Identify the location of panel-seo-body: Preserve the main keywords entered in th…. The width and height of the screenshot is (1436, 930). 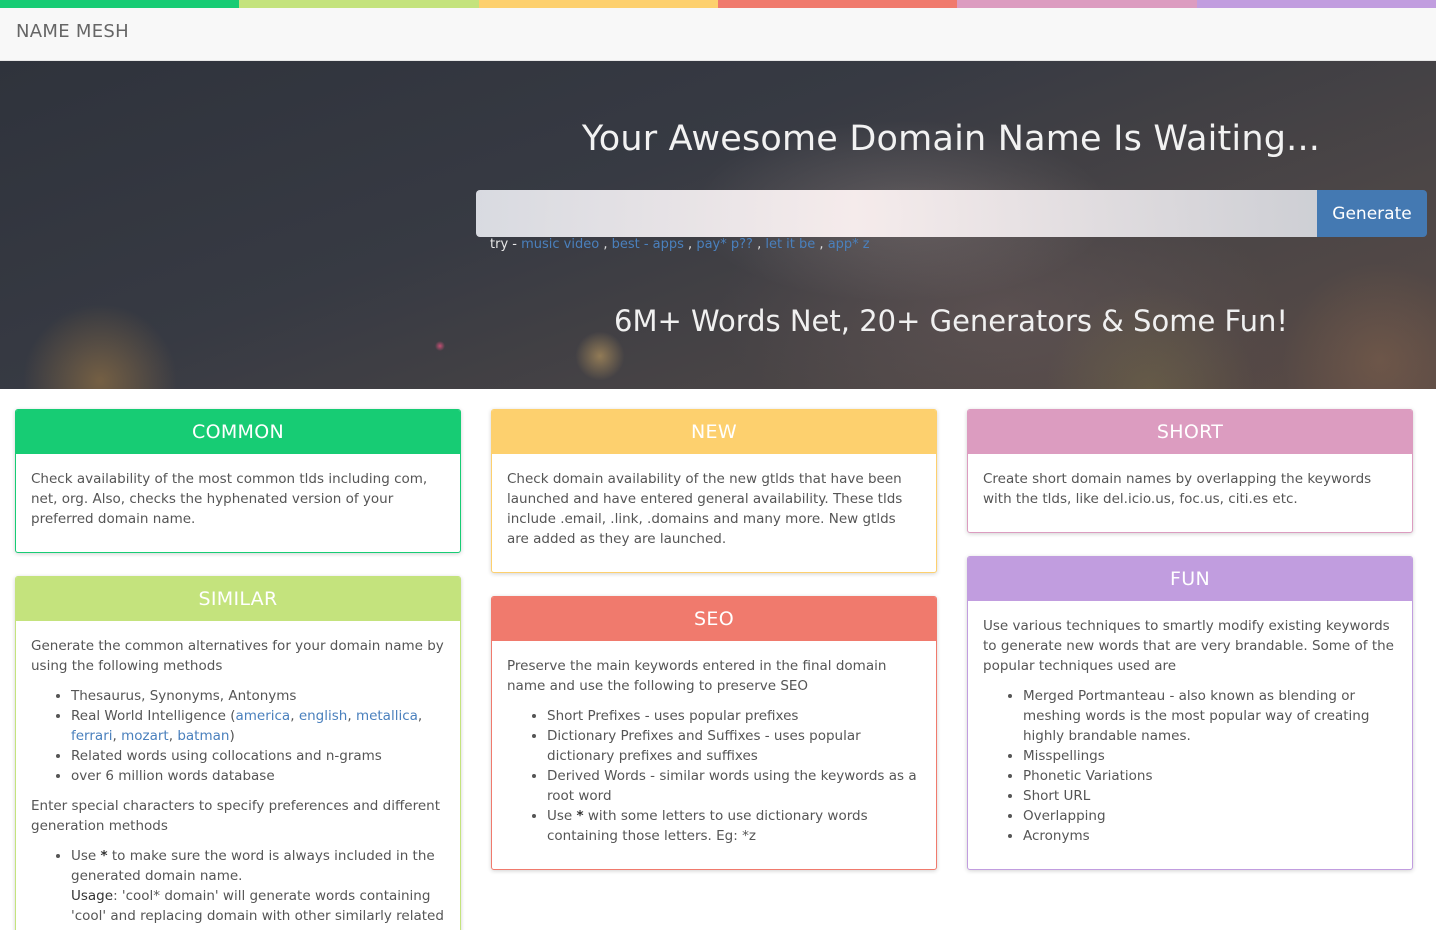
(714, 755).